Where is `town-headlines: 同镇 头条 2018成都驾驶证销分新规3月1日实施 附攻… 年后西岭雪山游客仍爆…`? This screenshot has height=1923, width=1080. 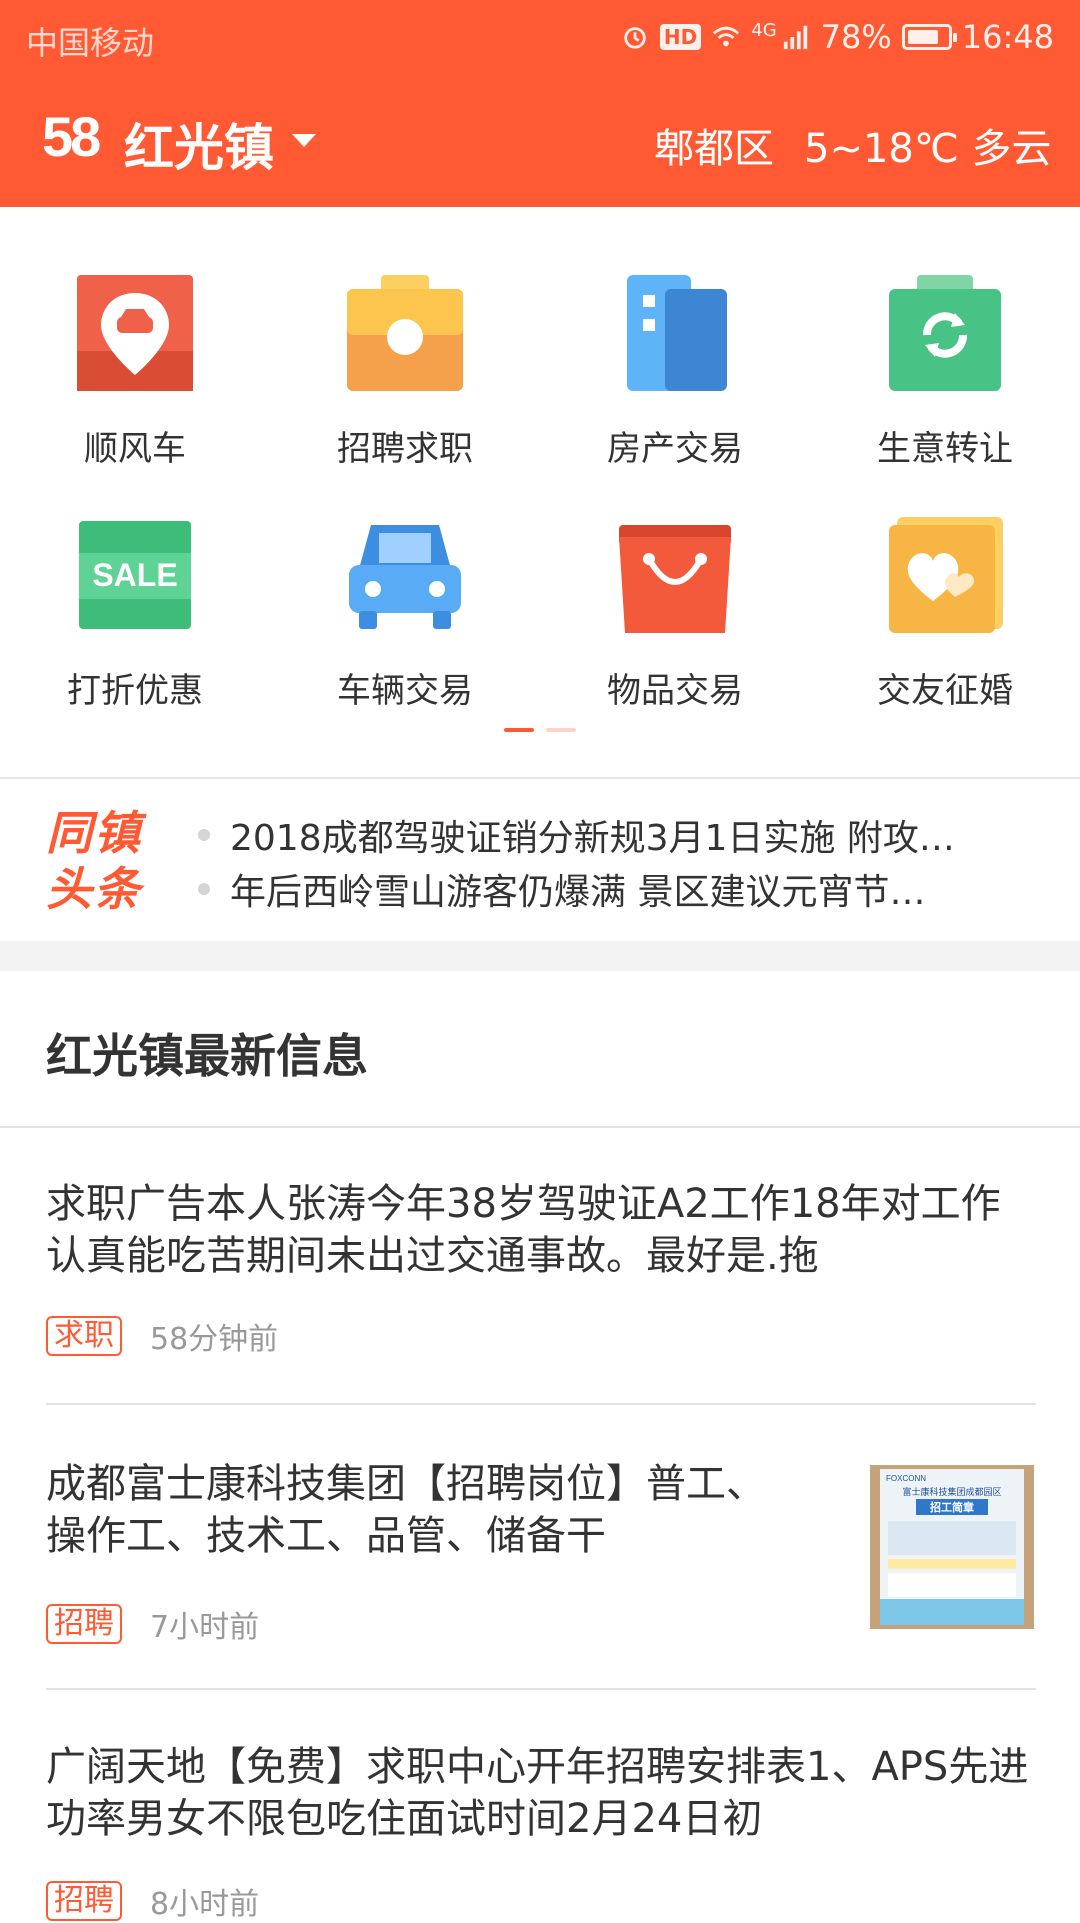
town-headlines: 同镇 头条 2018成都驾驶证销分新规3月1日实施 附攻… 年后西岭雪山游客仍爆… is located at coordinates (540, 860).